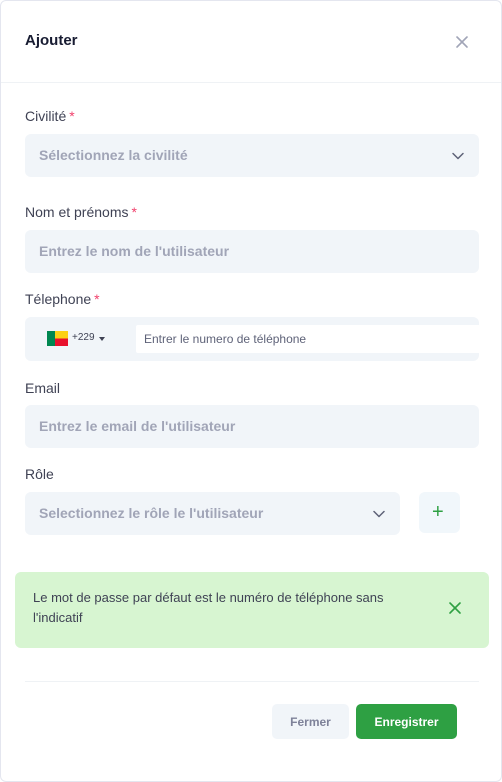 The height and width of the screenshot is (782, 502). What do you see at coordinates (252, 155) in the screenshot?
I see `civilite-select: Sélectionnez la civilité` at bounding box center [252, 155].